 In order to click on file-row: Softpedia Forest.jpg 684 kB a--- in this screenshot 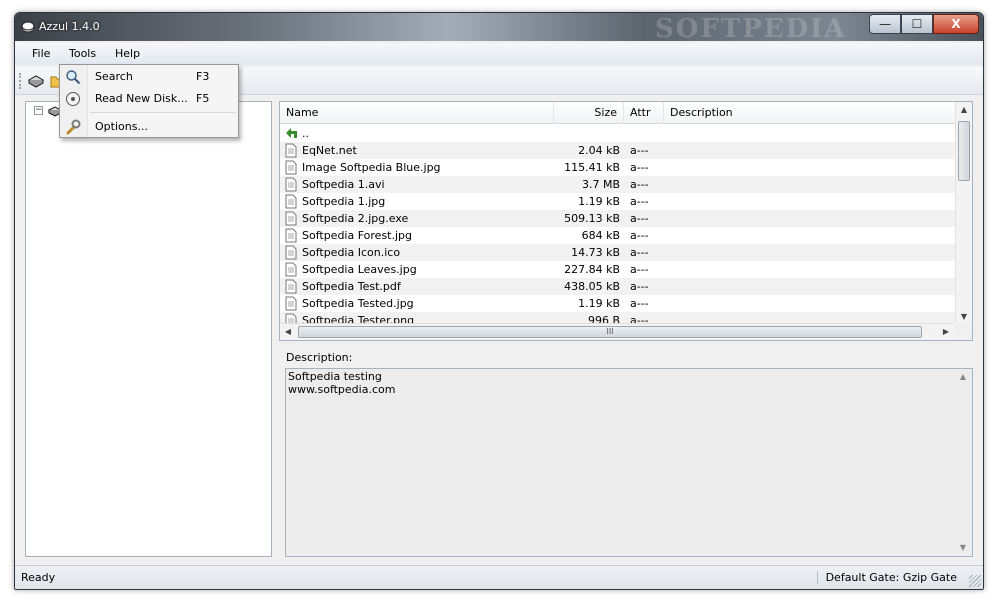, I will do `click(618, 235)`.